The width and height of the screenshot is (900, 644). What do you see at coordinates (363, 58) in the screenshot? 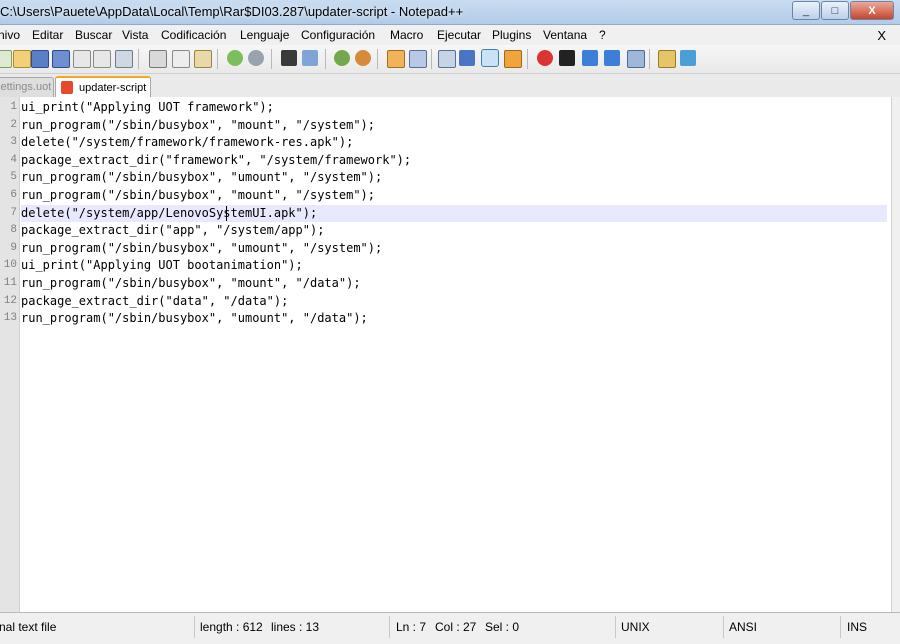
I see `zoom-out-icon` at bounding box center [363, 58].